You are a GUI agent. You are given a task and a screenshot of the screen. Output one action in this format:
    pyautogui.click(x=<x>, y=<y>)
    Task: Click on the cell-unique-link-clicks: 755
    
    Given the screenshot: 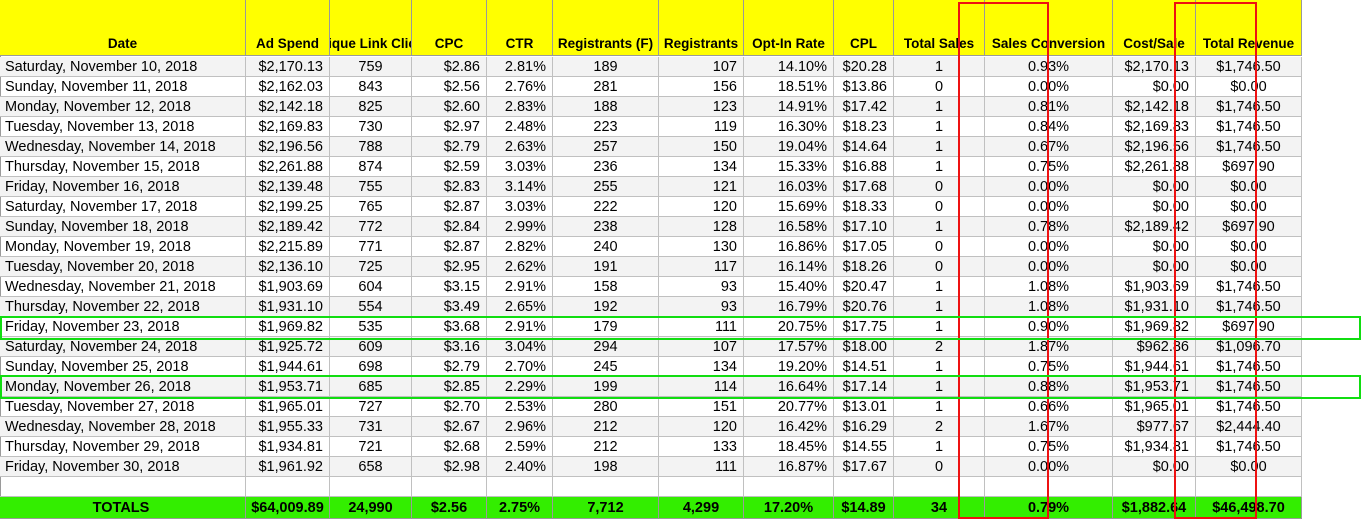 What is the action you would take?
    pyautogui.click(x=371, y=187)
    